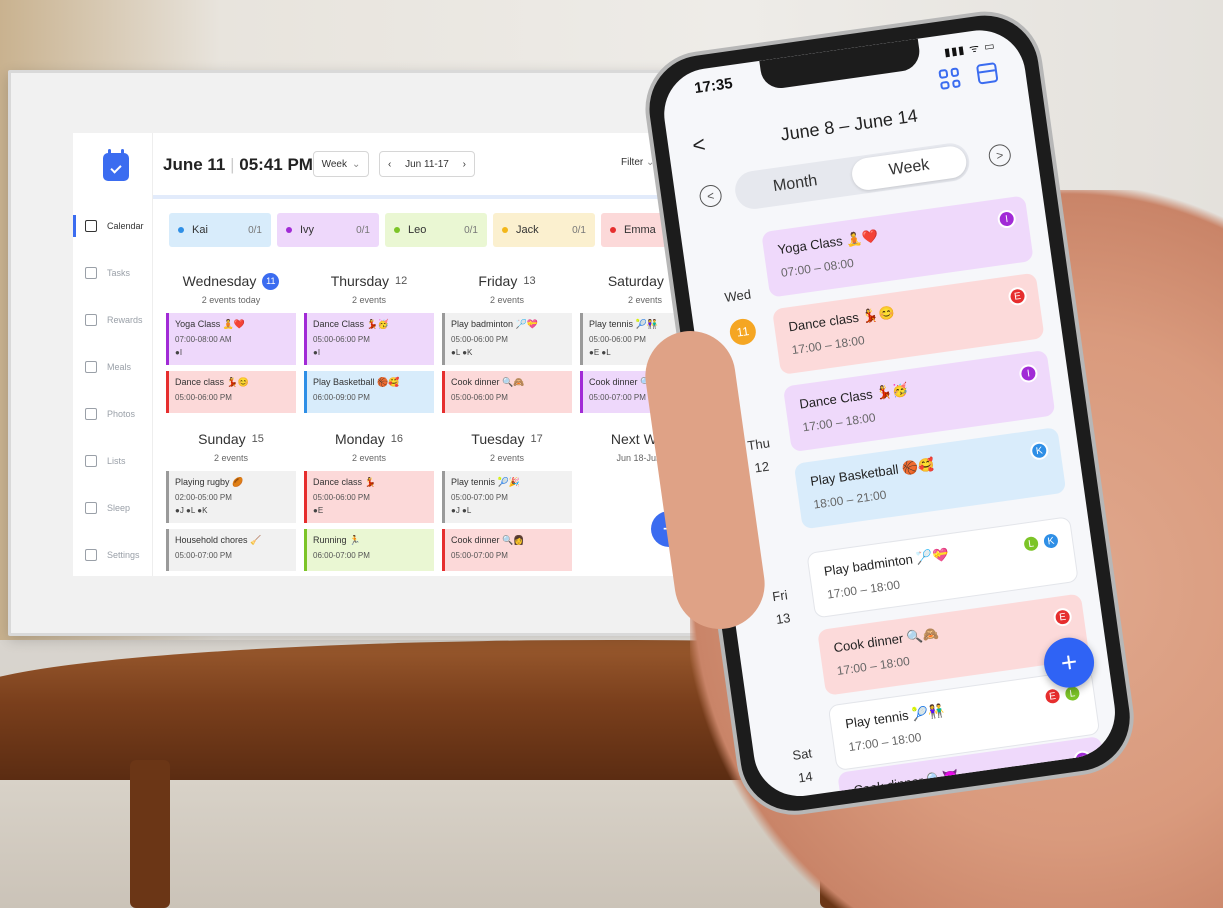 The image size is (1223, 908). Describe the element at coordinates (118, 461) in the screenshot. I see `sidebar-item-lists: Lists` at that location.